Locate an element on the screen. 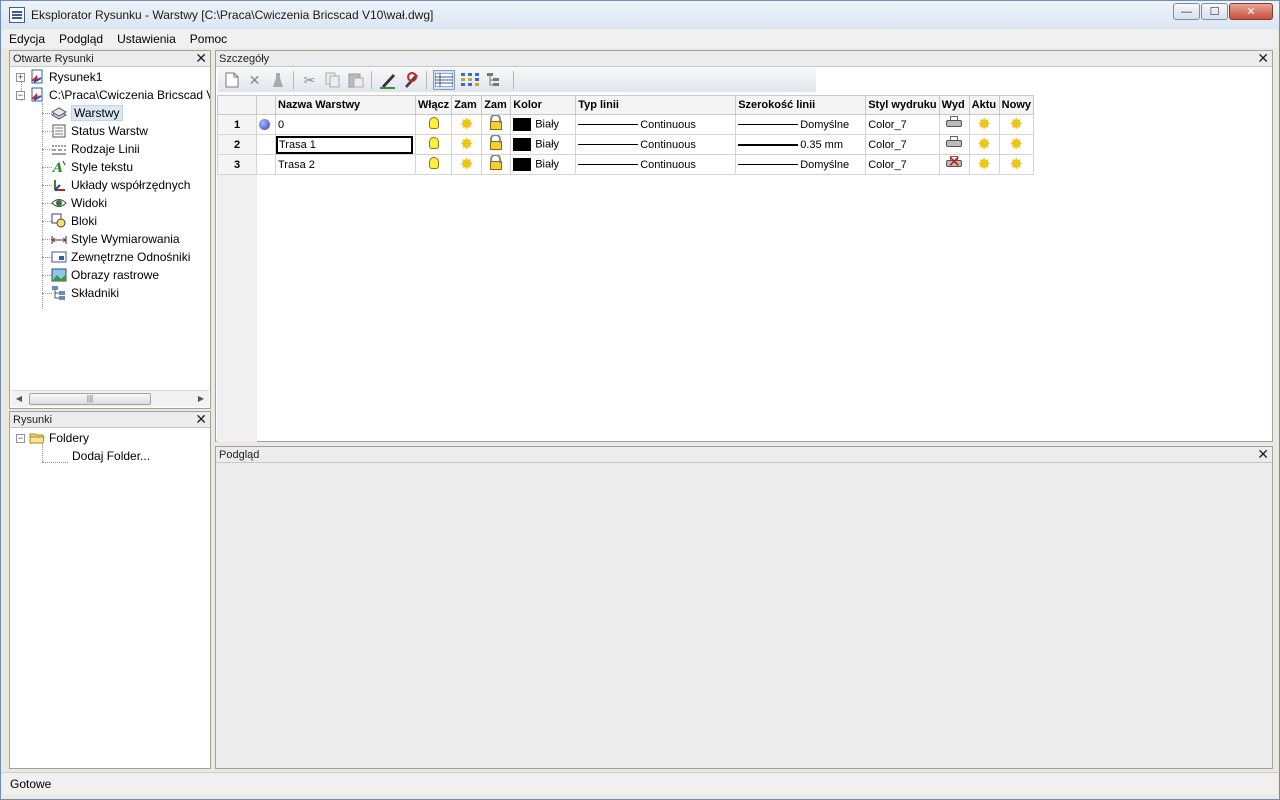 The width and height of the screenshot is (1280, 800). set-current-icon is located at coordinates (410, 80).